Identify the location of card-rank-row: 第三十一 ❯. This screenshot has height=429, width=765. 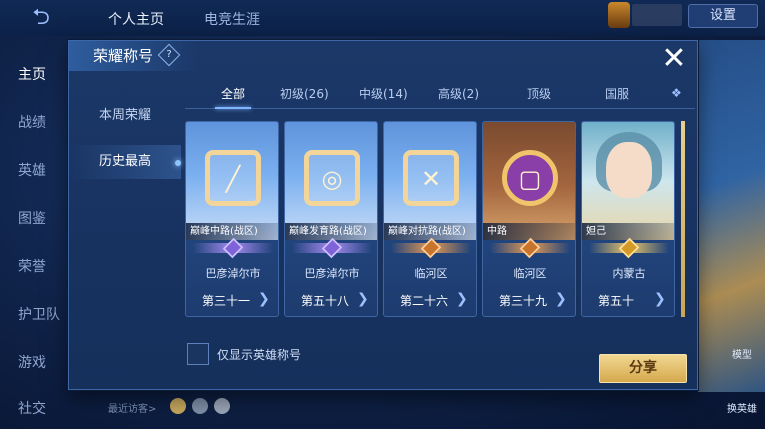
(232, 300).